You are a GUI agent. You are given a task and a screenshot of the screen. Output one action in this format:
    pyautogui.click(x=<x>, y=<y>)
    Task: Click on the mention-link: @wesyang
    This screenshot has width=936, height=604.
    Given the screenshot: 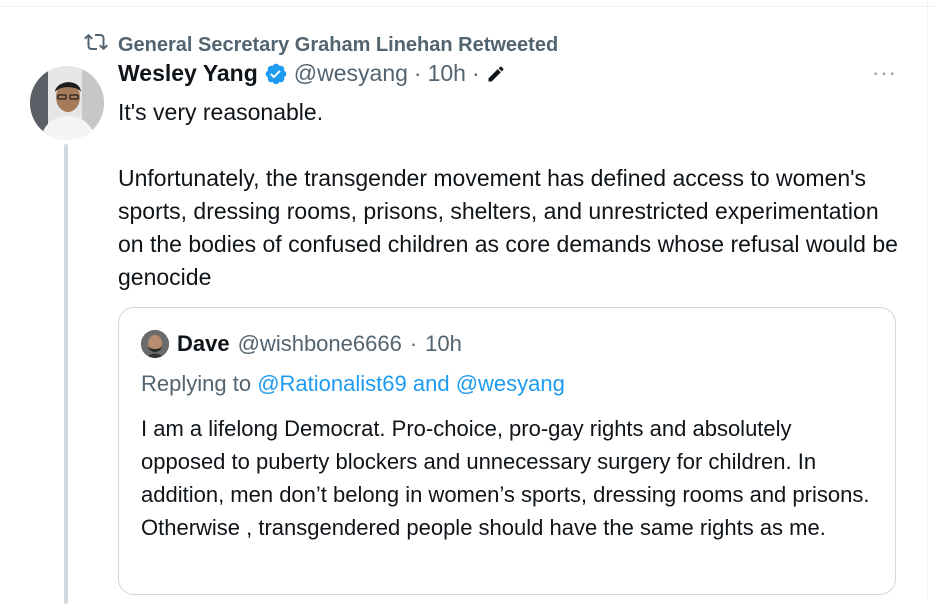 What is the action you would take?
    pyautogui.click(x=510, y=383)
    